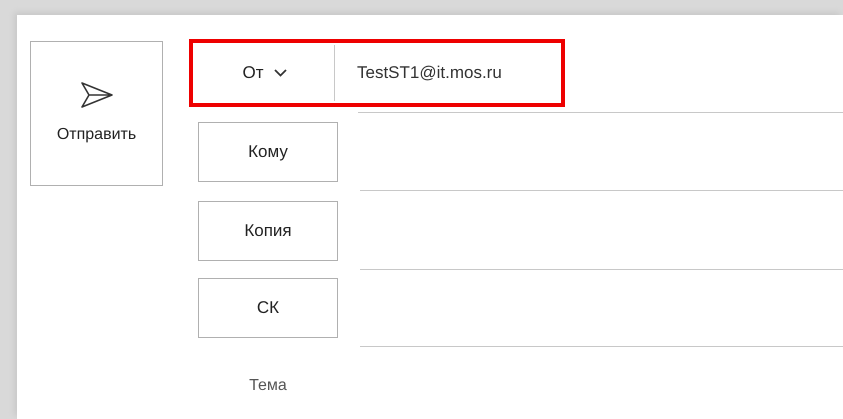  I want to click on send-button: Отправить, so click(96, 113).